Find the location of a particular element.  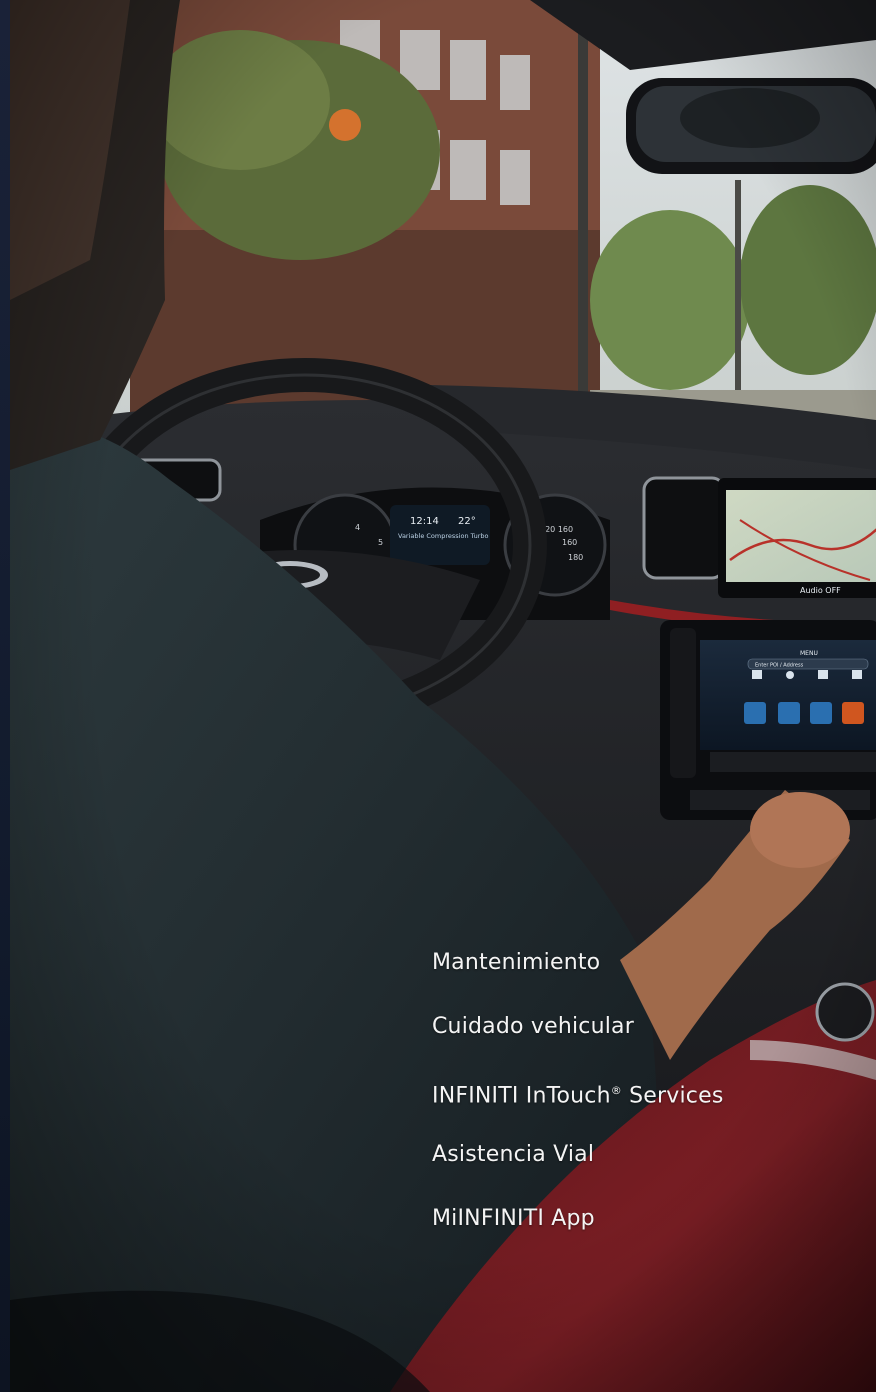

menu-link-intouch-label: INFINITI InTouch is located at coordinates (521, 1096).